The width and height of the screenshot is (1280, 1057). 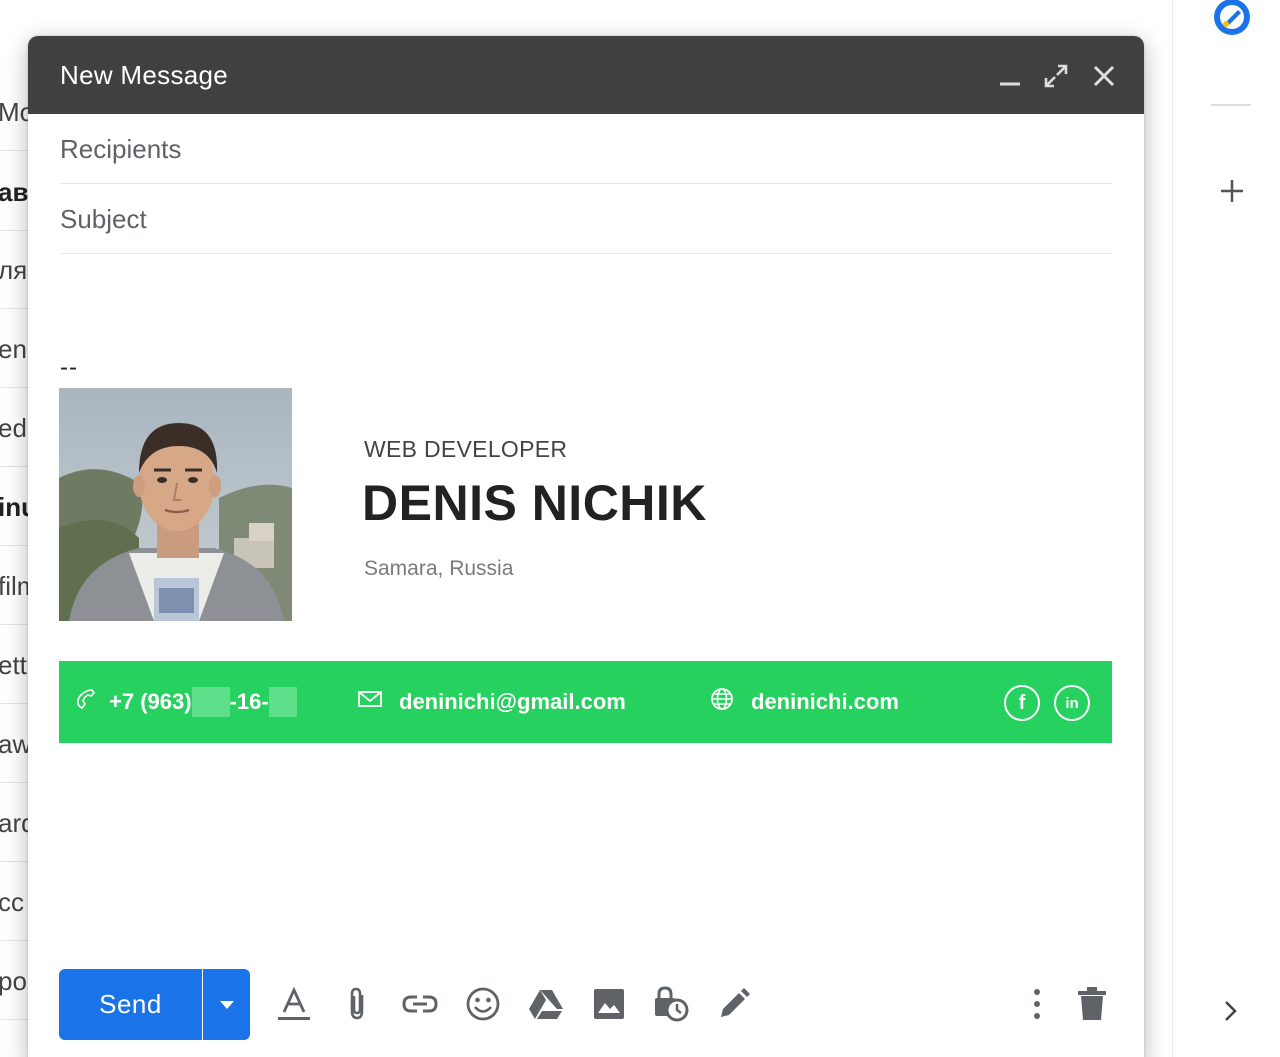 What do you see at coordinates (294, 1004) in the screenshot?
I see `formatting-icon` at bounding box center [294, 1004].